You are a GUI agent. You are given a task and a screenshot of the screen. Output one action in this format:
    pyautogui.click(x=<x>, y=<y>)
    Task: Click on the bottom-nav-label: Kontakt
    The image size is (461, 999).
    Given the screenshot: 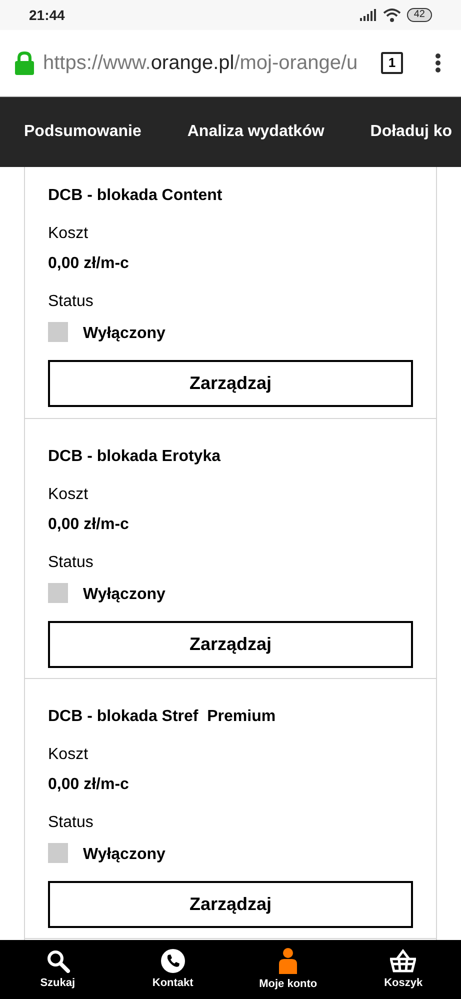 What is the action you would take?
    pyautogui.click(x=173, y=984)
    